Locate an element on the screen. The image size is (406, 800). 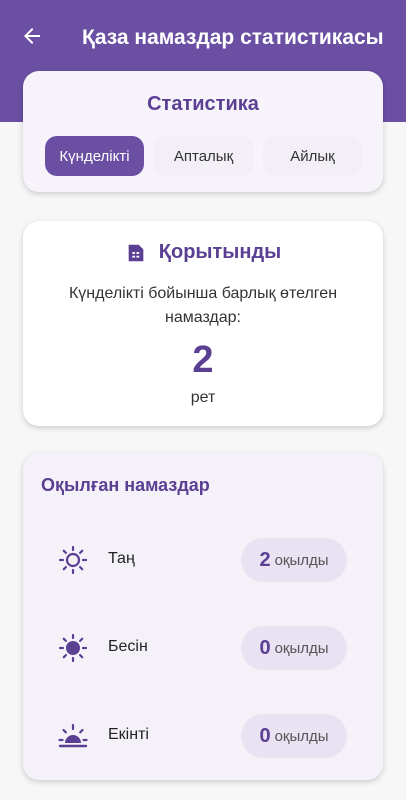
summary-header: Қорытынды is located at coordinates (203, 252).